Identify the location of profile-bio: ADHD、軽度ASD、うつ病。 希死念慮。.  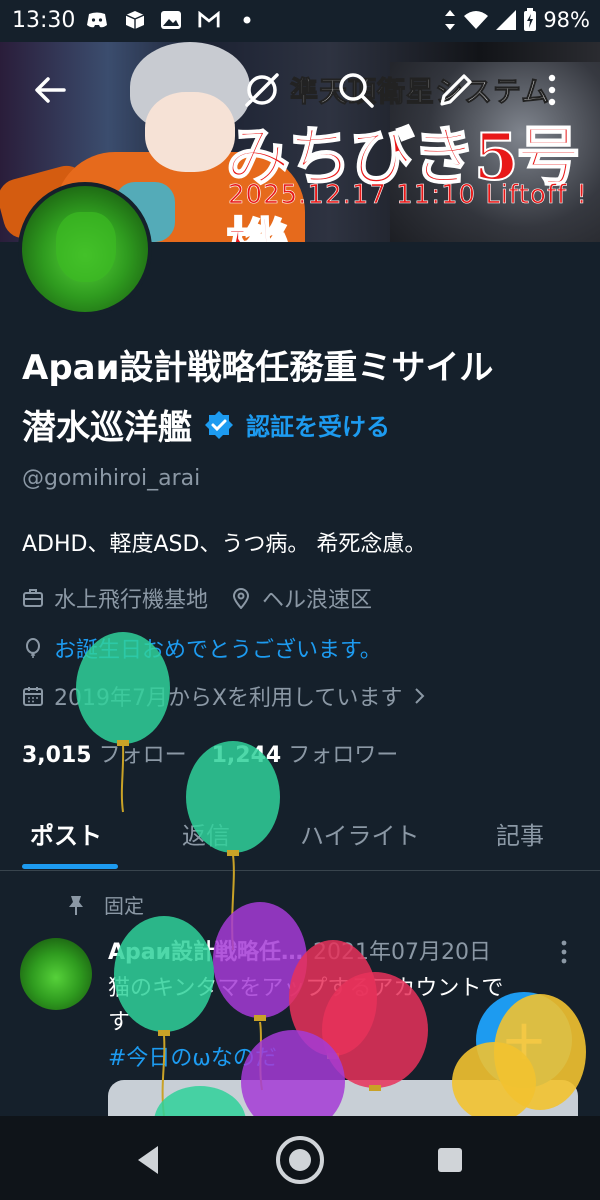
(224, 544).